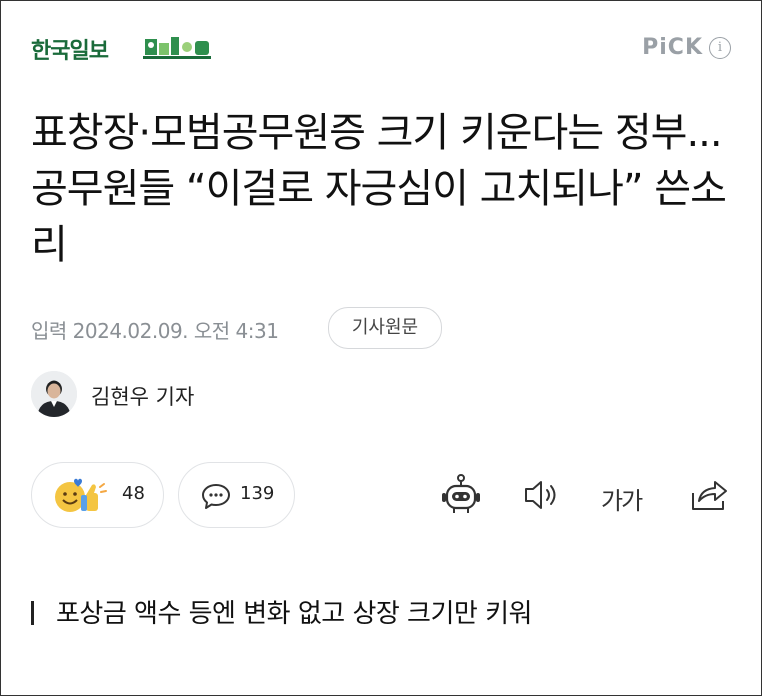  I want to click on reaction-button: 48, so click(97, 495).